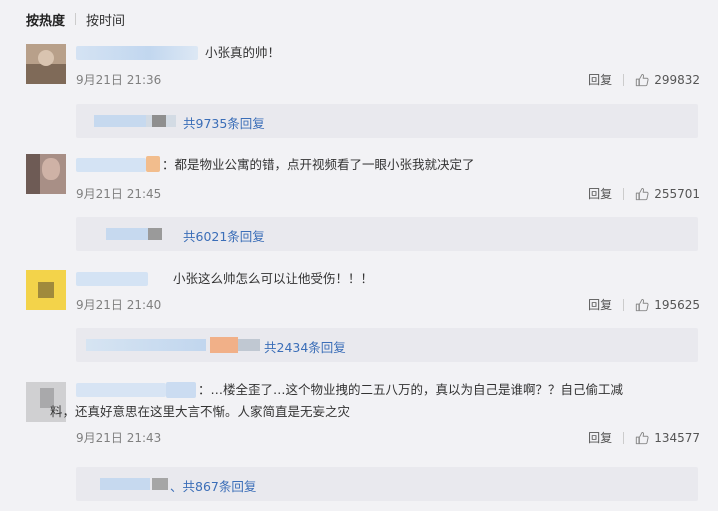 This screenshot has height=511, width=718. I want to click on comment-time: 9月21日 21:43, so click(119, 438).